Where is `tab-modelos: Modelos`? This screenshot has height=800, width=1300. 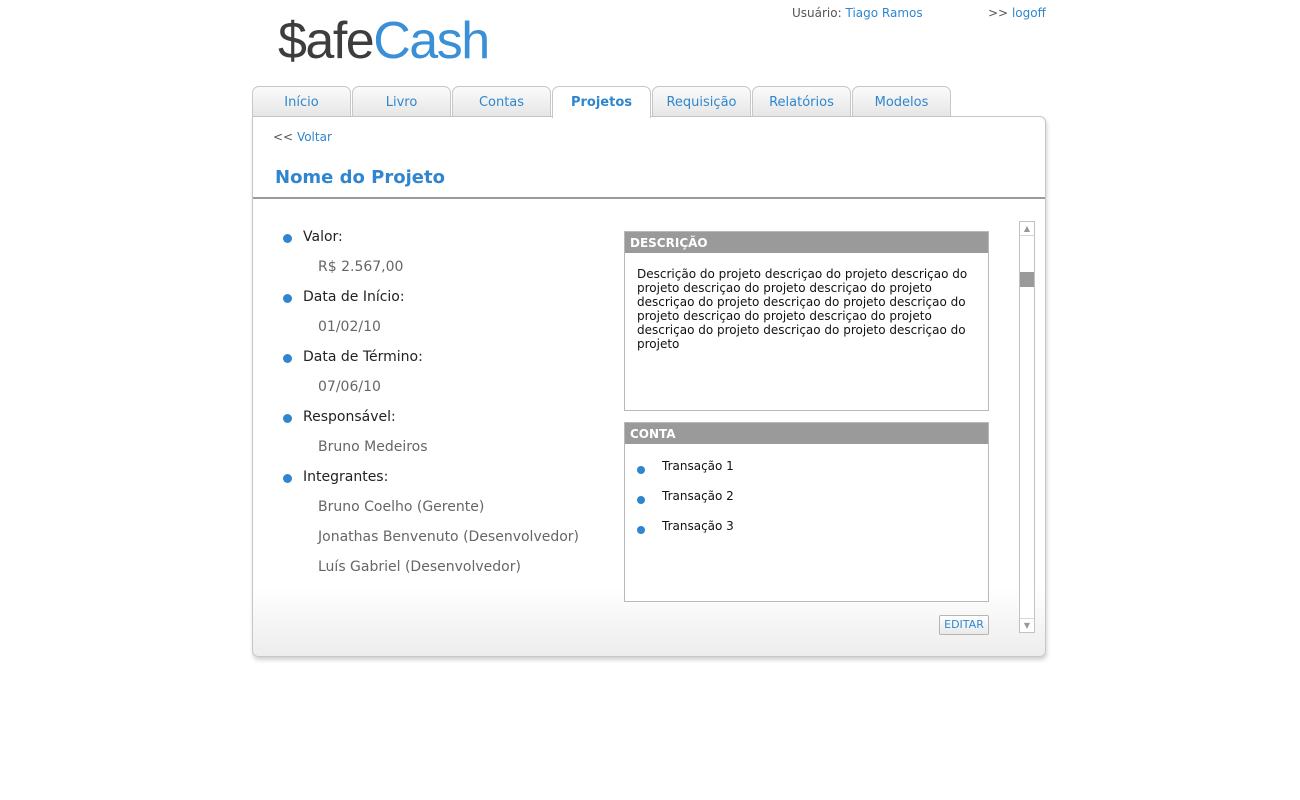 tab-modelos: Modelos is located at coordinates (901, 101).